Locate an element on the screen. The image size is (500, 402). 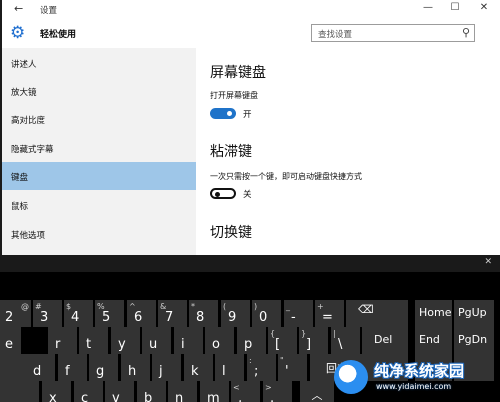
key-6: ^ 6 is located at coordinates (141, 313).